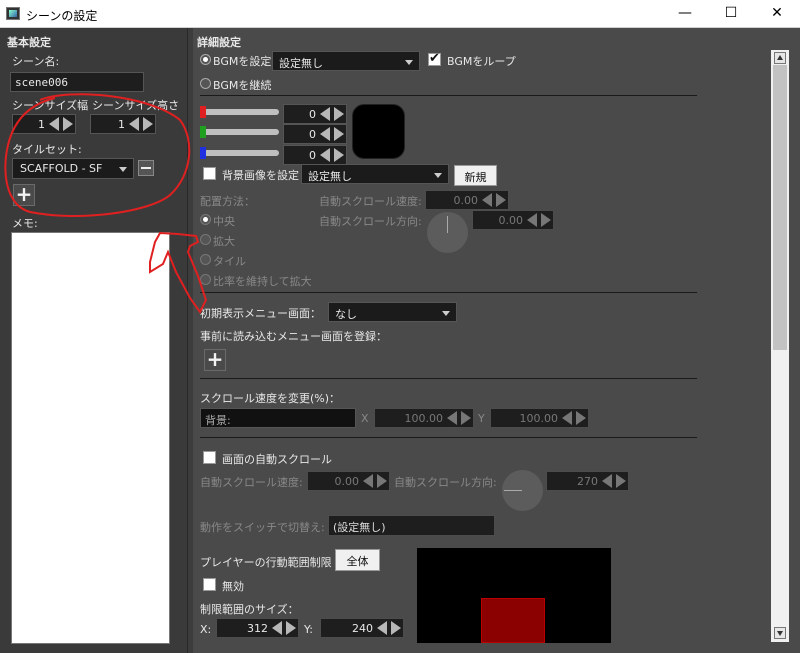 The height and width of the screenshot is (653, 800). I want to click on initial-menu-select-value: なし, so click(346, 314).